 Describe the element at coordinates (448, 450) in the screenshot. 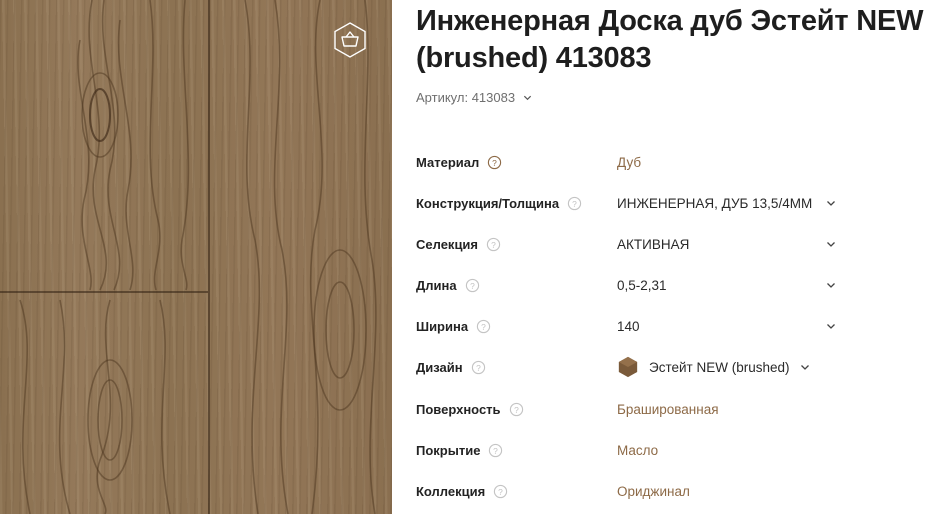

I see `attribute-label: Покрытие` at that location.